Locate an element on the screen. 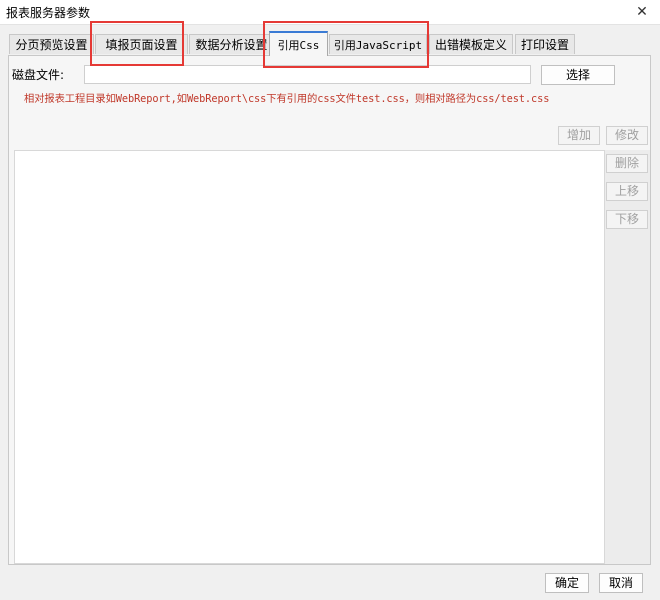  tab-reference-css: 引用Css is located at coordinates (298, 43).